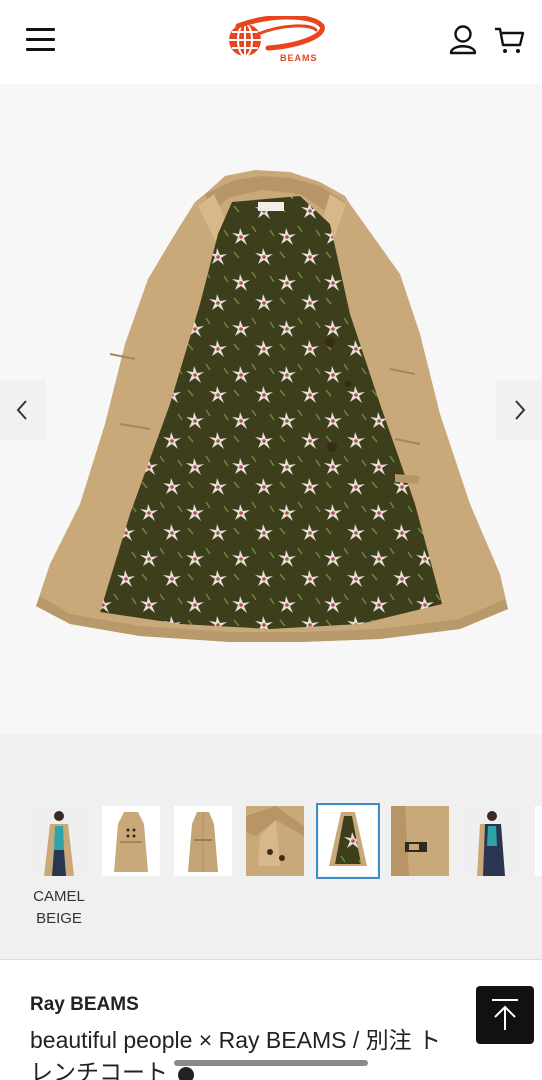  Describe the element at coordinates (41, 40) in the screenshot. I see `hamburger-menu-icon` at that location.